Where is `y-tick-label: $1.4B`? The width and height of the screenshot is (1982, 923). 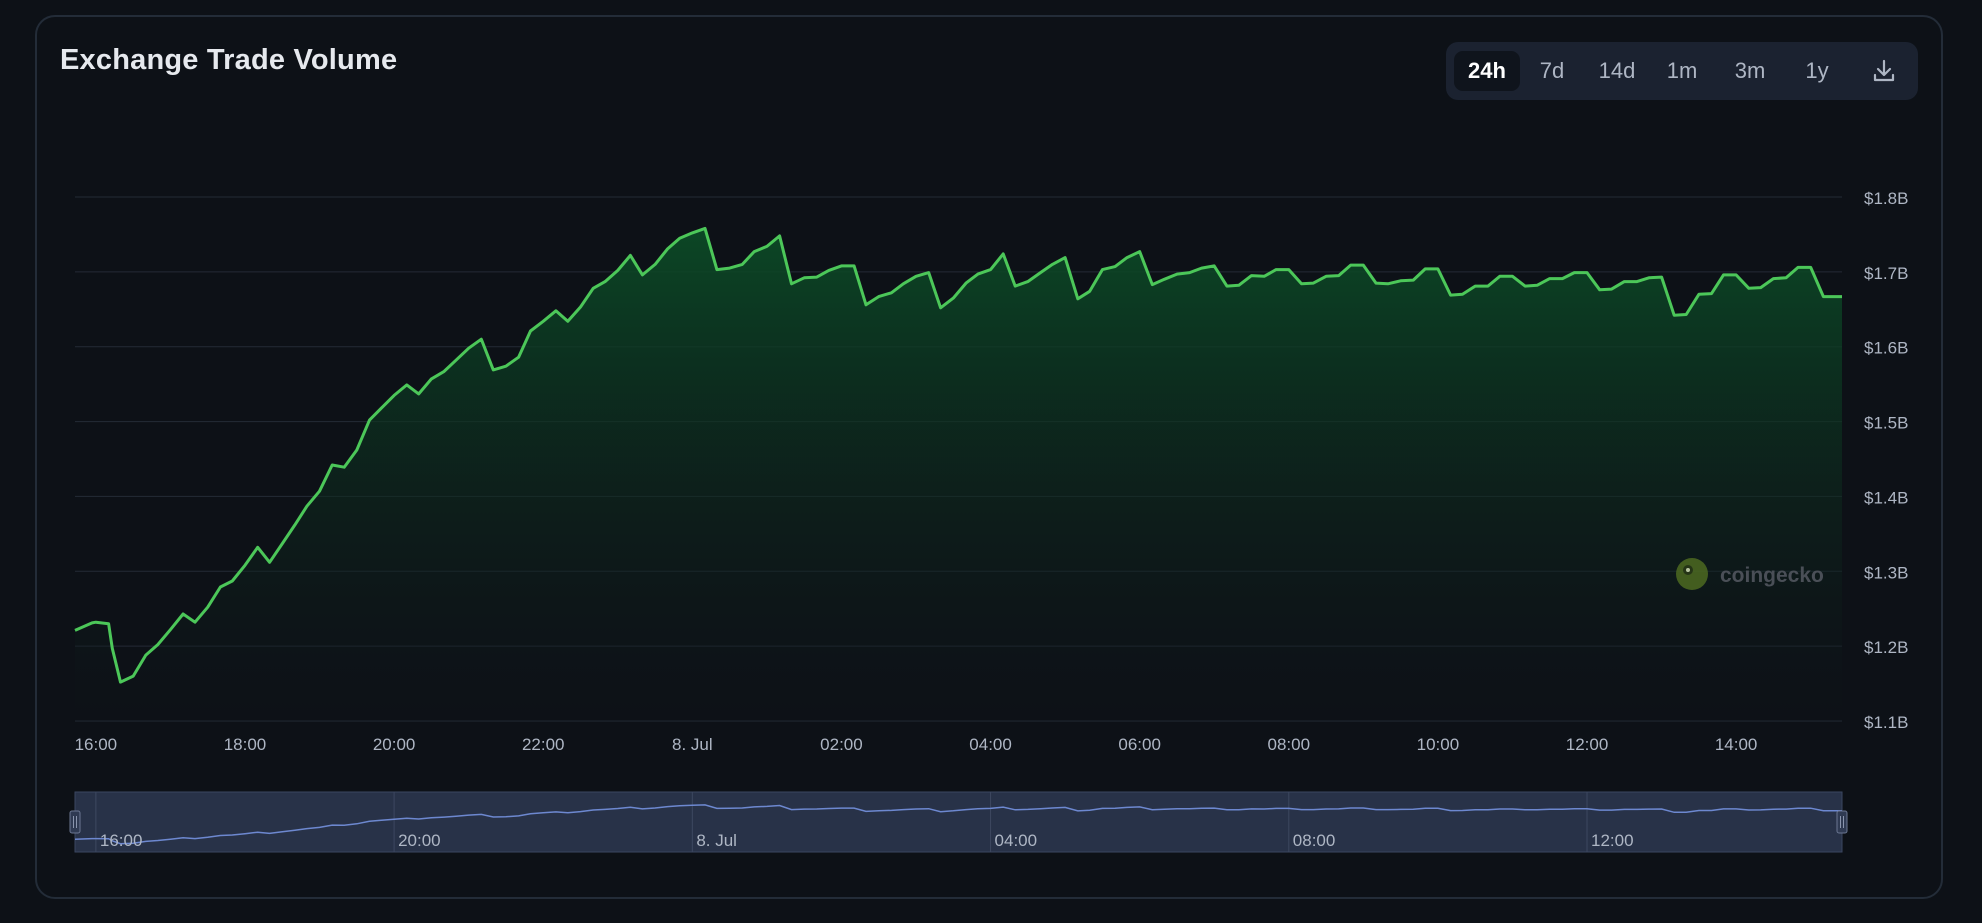 y-tick-label: $1.4B is located at coordinates (1886, 497).